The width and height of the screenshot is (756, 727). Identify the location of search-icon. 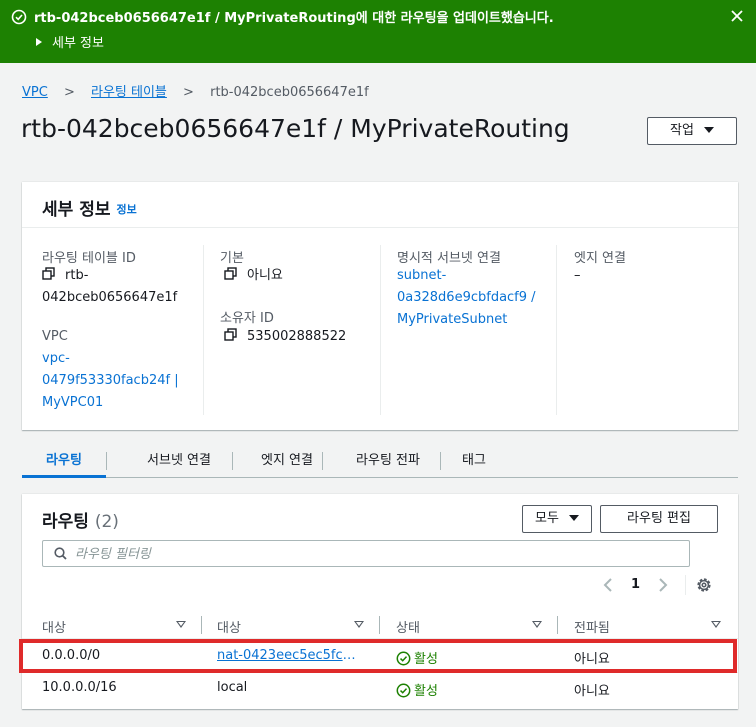
(60, 553).